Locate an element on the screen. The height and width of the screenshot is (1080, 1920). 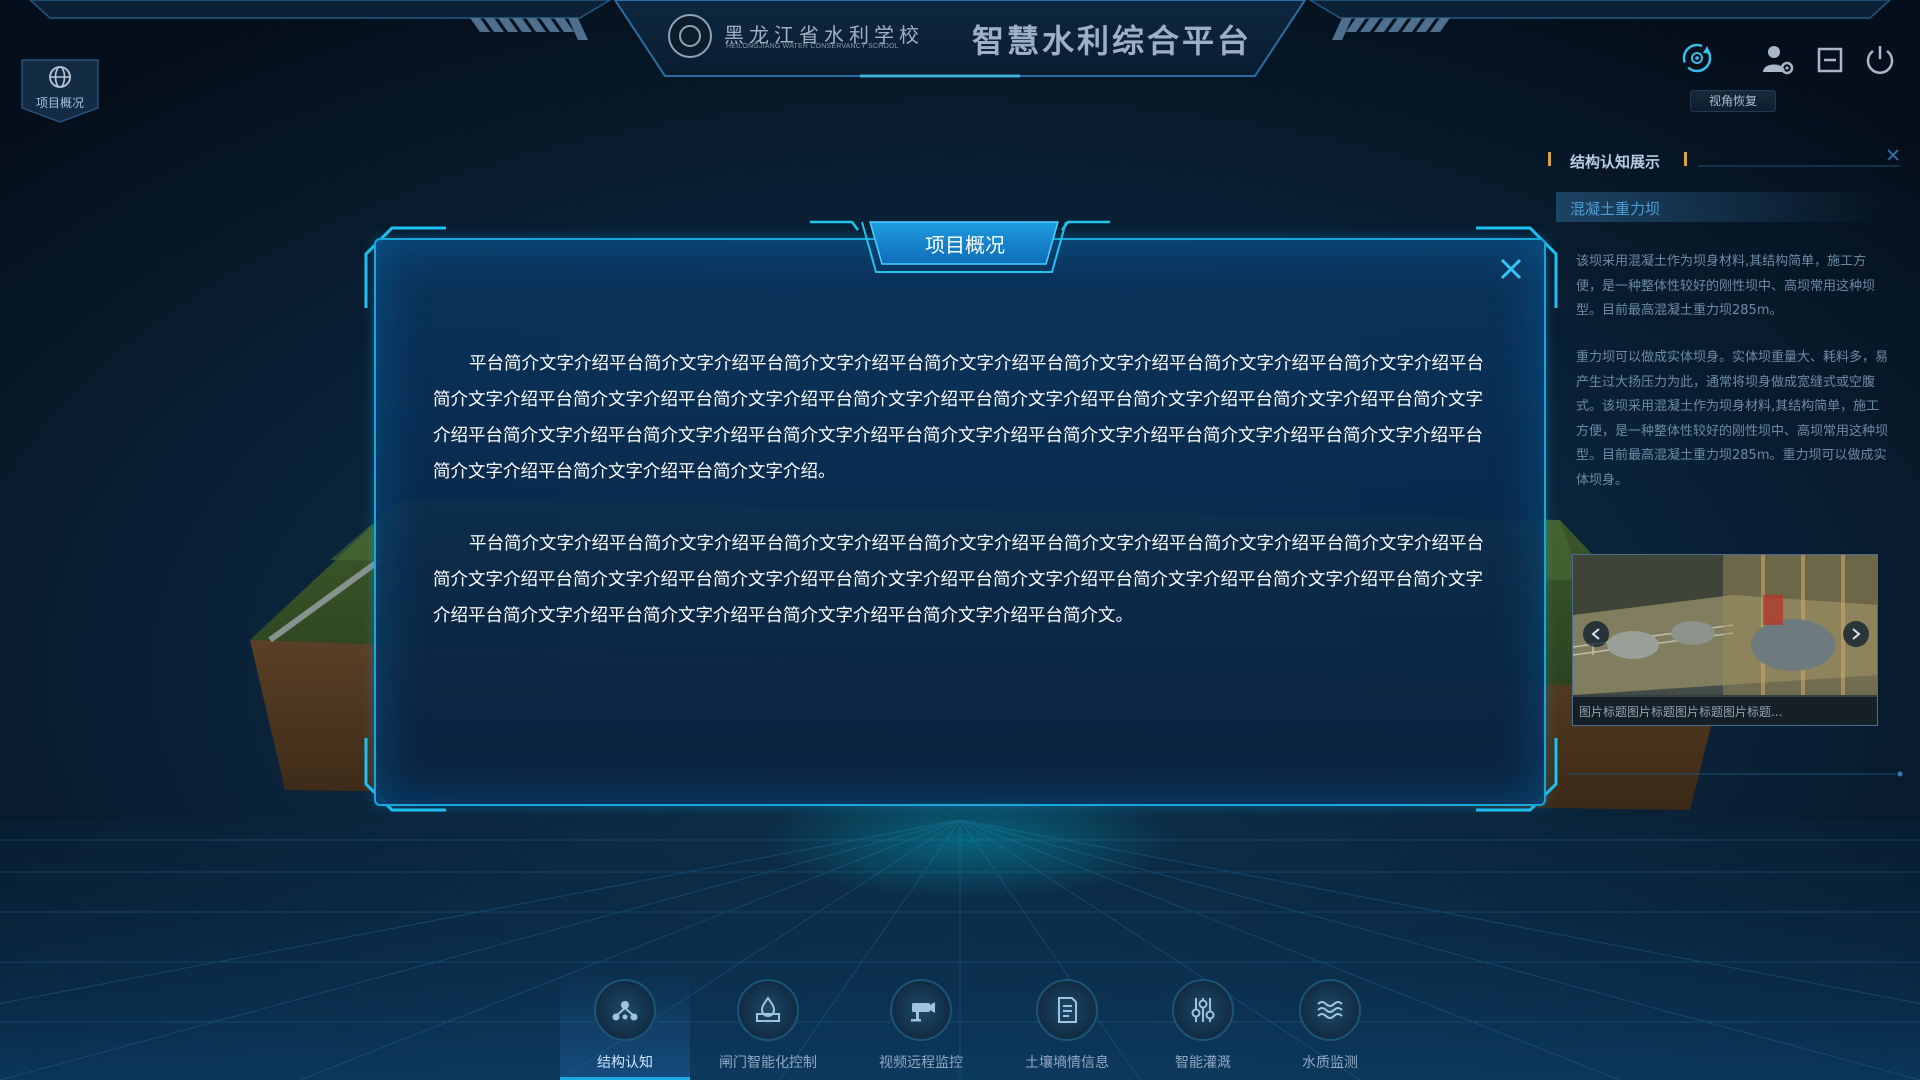
minimize-button is located at coordinates (1830, 60).